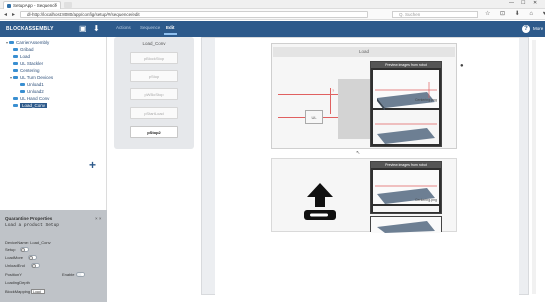 The image size is (545, 302). Describe the element at coordinates (150, 27) in the screenshot. I see `tab-sequence: Sequence` at that location.